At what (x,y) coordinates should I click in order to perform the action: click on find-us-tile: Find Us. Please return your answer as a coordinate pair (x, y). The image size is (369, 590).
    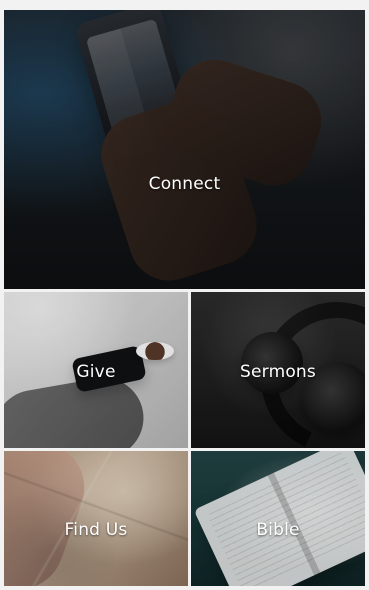
    Looking at the image, I should click on (96, 518).